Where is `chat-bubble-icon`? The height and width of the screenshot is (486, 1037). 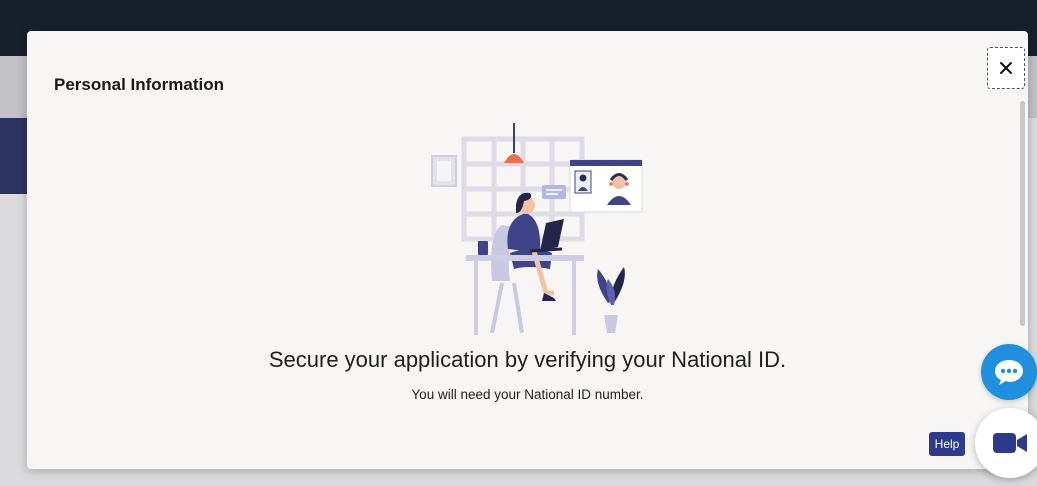 chat-bubble-icon is located at coordinates (1009, 372).